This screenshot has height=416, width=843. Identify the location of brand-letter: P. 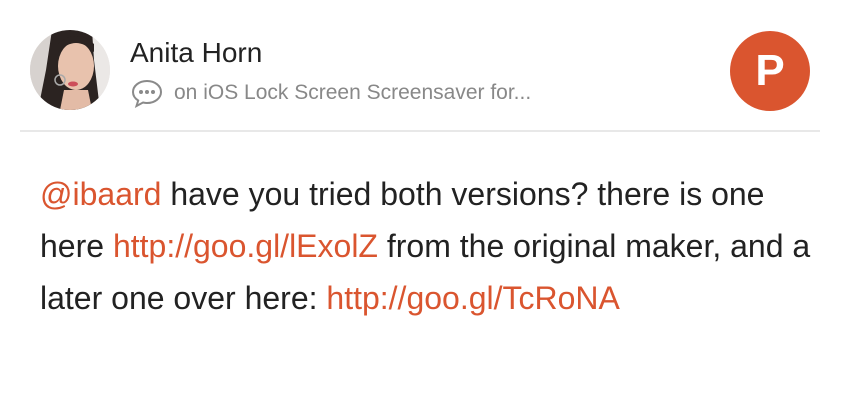
(769, 70).